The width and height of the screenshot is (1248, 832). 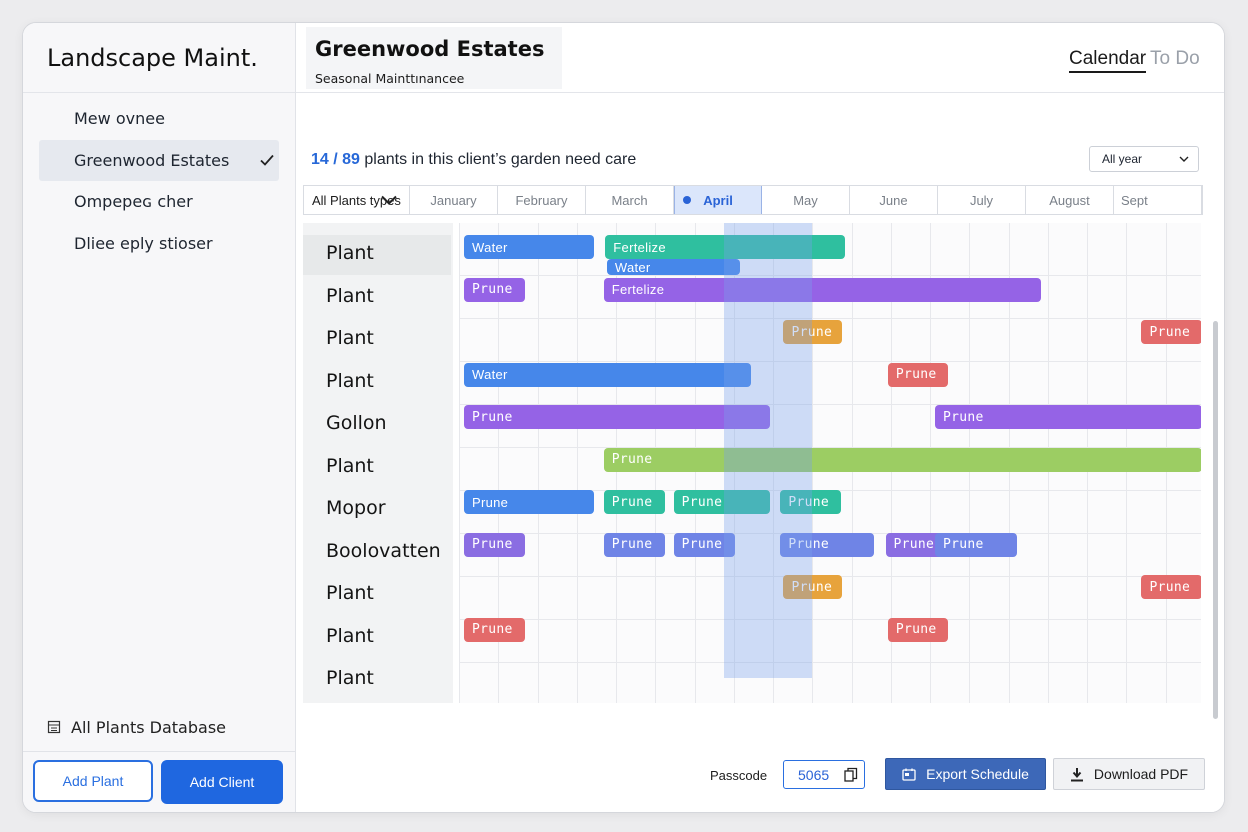 What do you see at coordinates (965, 774) in the screenshot?
I see `export-schedule-button: Export Schedule` at bounding box center [965, 774].